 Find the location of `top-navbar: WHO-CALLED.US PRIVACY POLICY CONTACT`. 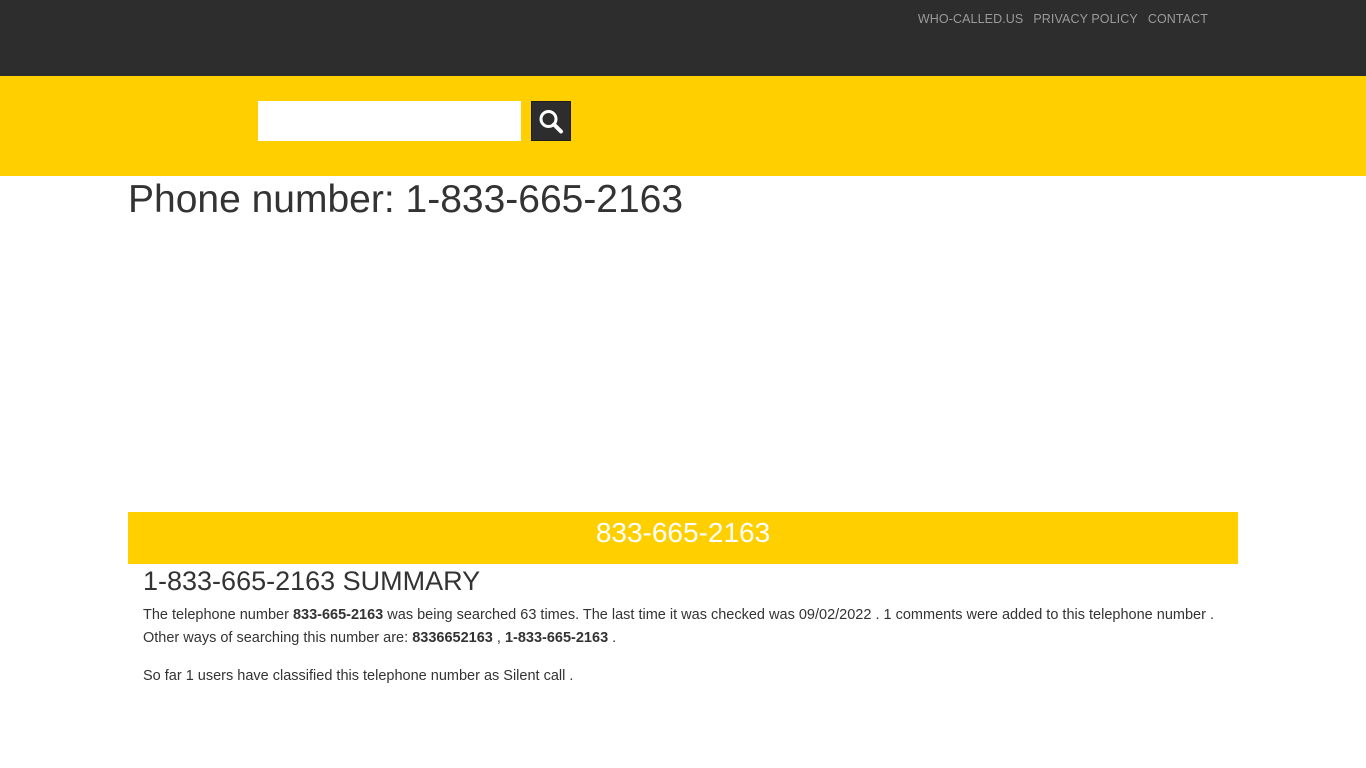

top-navbar: WHO-CALLED.US PRIVACY POLICY CONTACT is located at coordinates (683, 38).